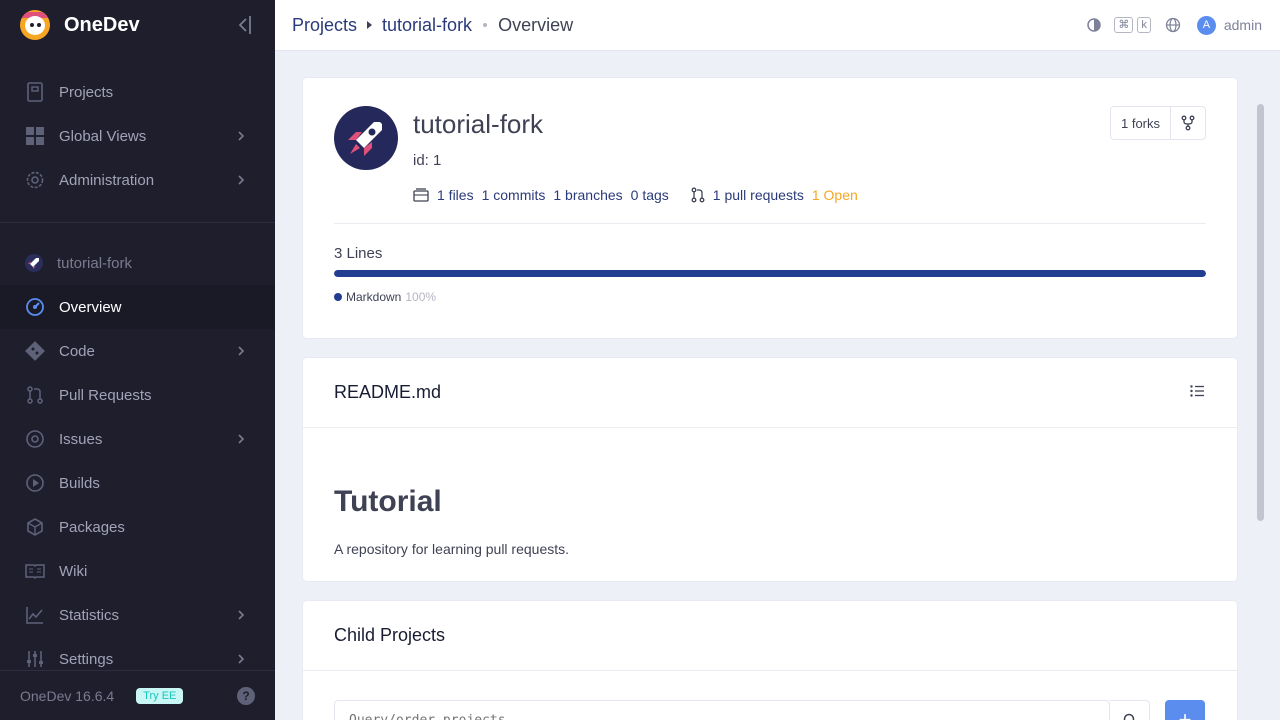 This screenshot has height=720, width=1280. What do you see at coordinates (137, 222) in the screenshot?
I see `sidebar-divider` at bounding box center [137, 222].